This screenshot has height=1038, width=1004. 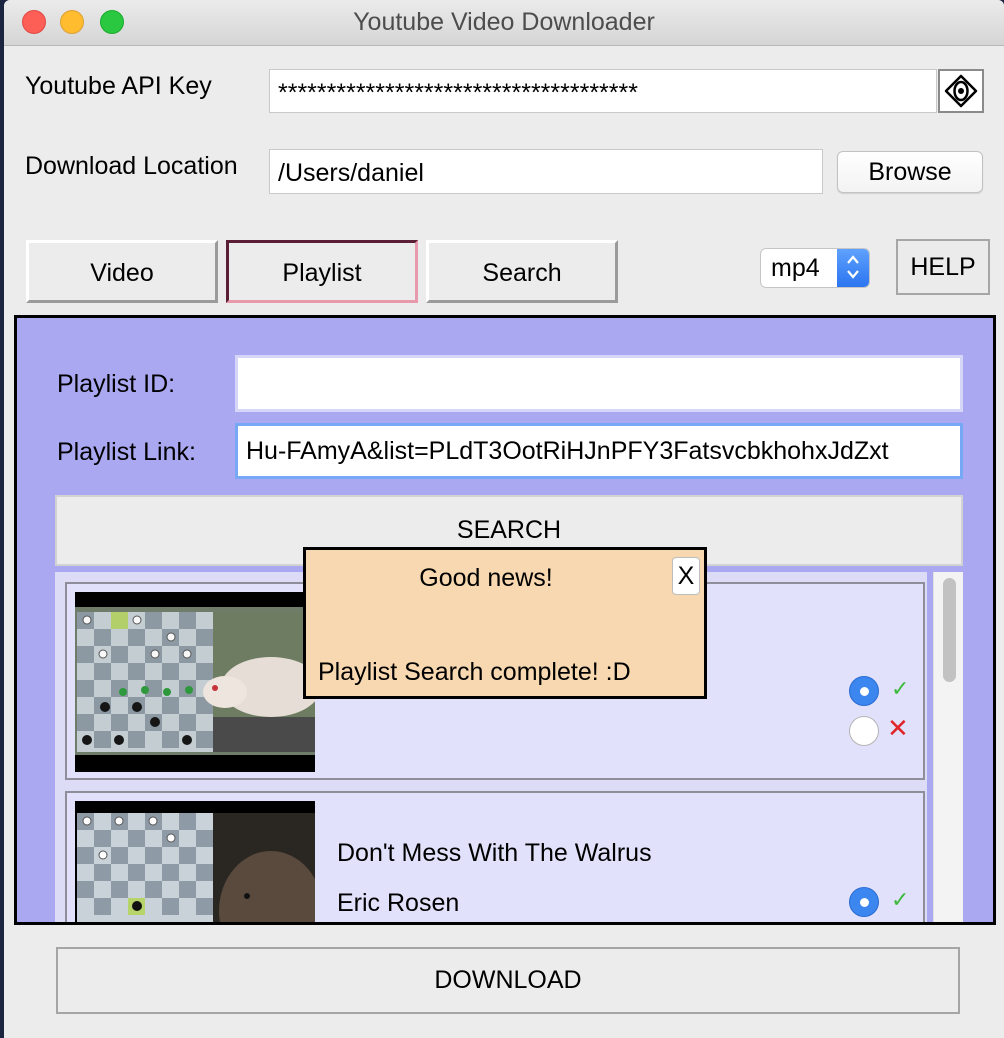 What do you see at coordinates (795, 268) in the screenshot?
I see `format-select-value: mp4` at bounding box center [795, 268].